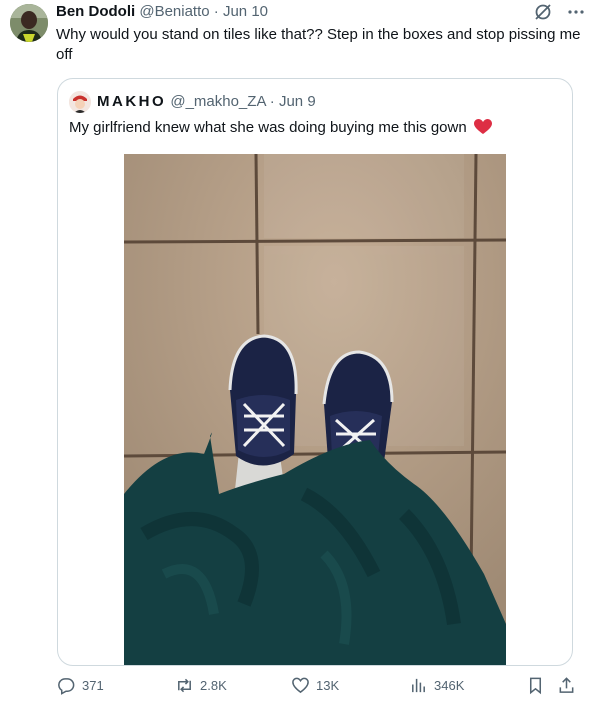 The image size is (599, 705). Describe the element at coordinates (93, 685) in the screenshot. I see `reply-count: 371` at that location.